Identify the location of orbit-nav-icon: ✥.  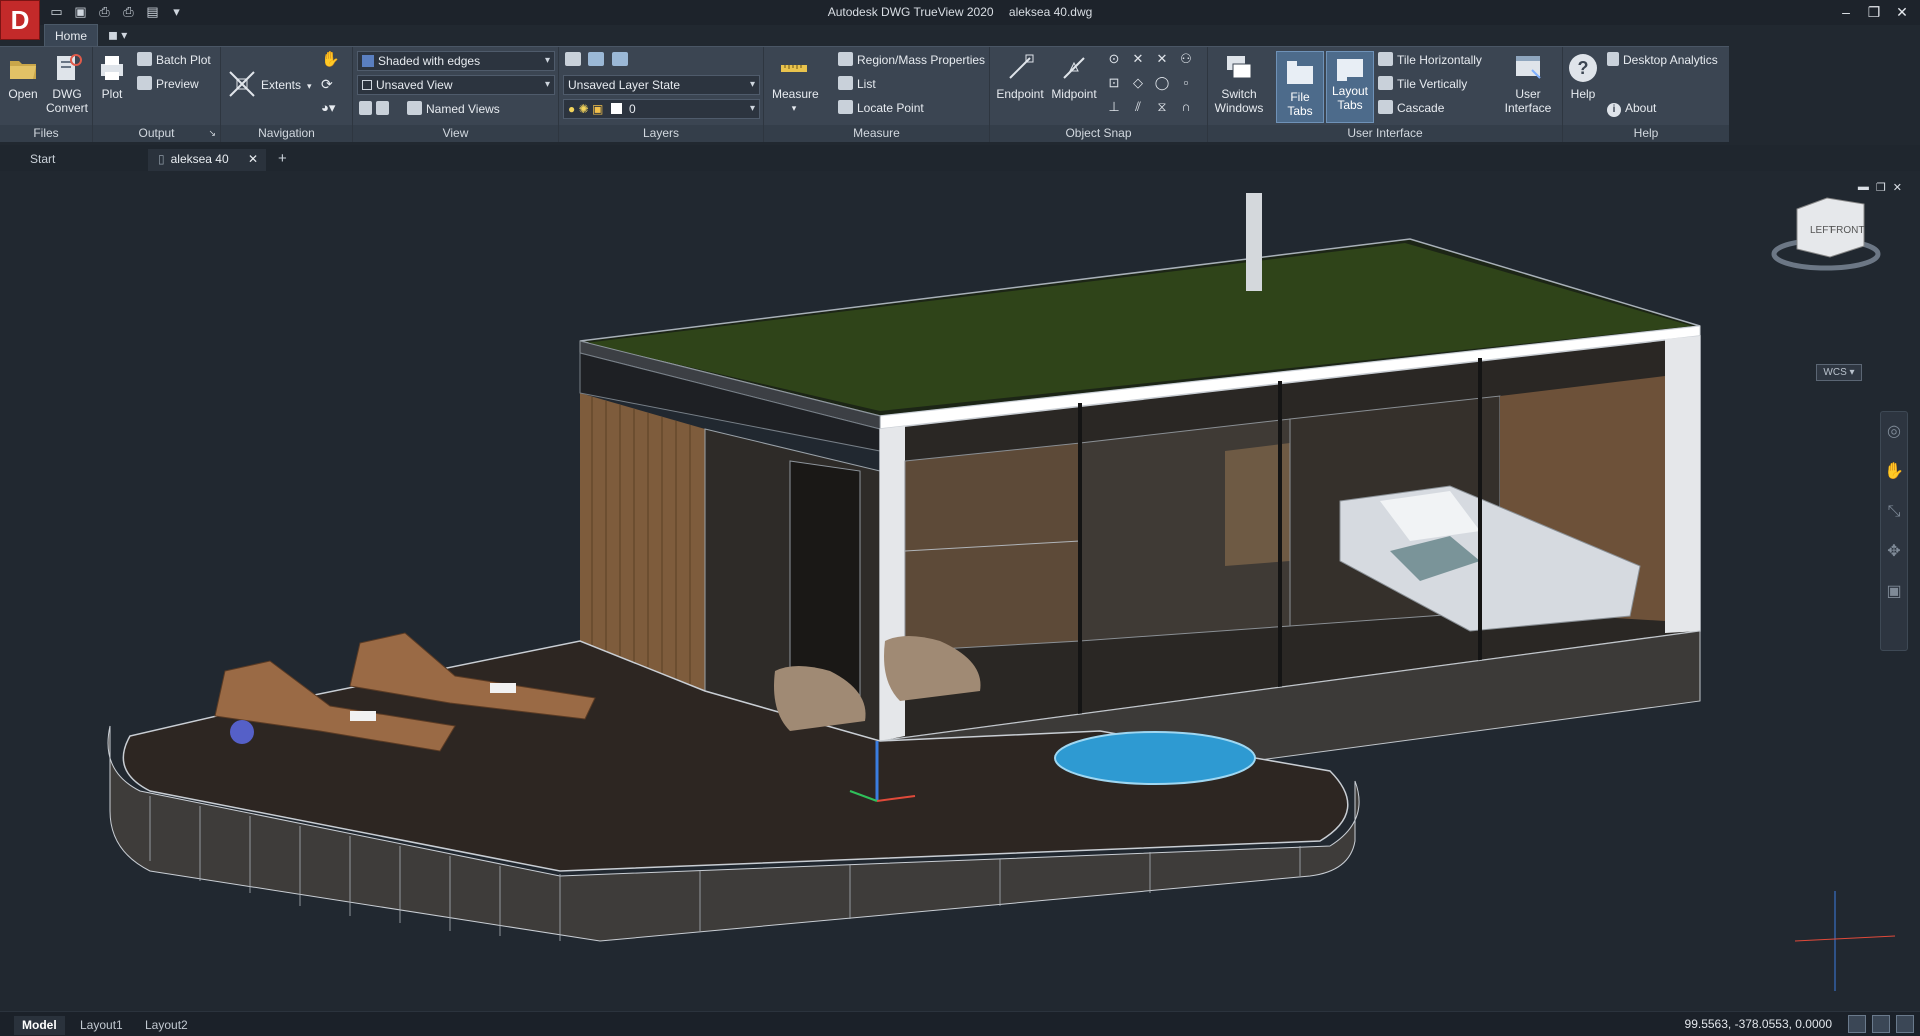
(1894, 552).